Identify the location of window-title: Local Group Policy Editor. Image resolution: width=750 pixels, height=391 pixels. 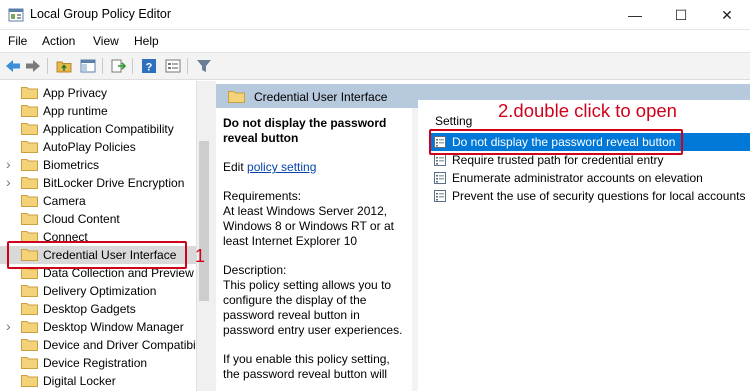
(101, 14).